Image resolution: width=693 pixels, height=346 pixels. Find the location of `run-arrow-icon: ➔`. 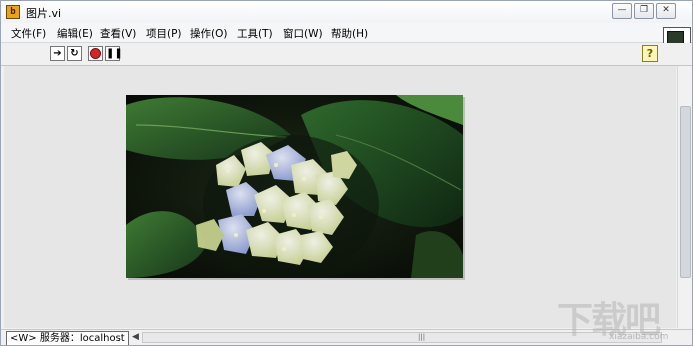

run-arrow-icon: ➔ is located at coordinates (57, 53).